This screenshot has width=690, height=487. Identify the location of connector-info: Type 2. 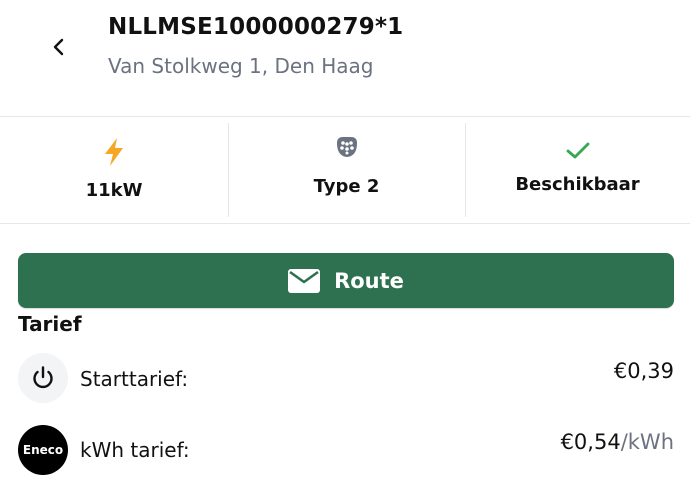
(346, 170).